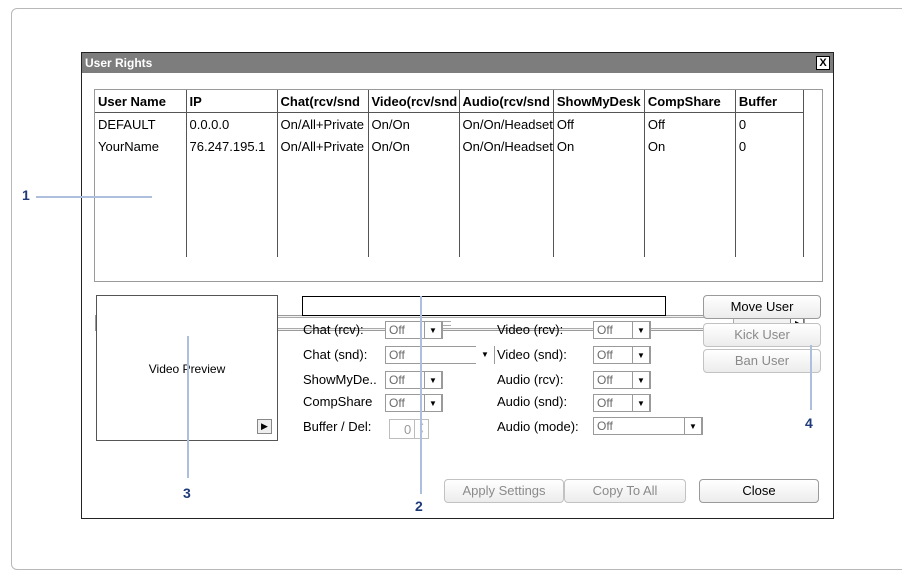 This screenshot has width=902, height=570. I want to click on showmydesk-select: Off ▼, so click(414, 380).